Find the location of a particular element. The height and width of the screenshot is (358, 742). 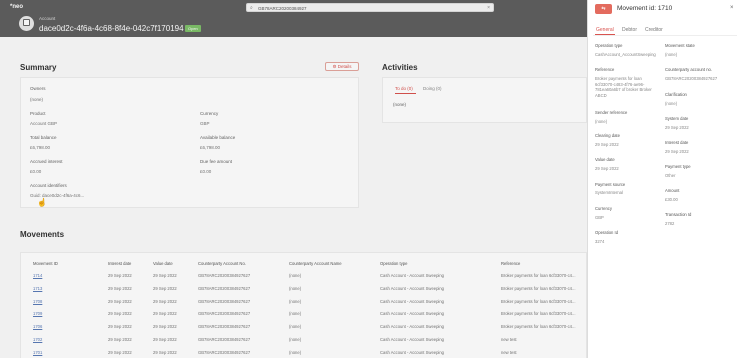

panel-title: Movement id: 1710 is located at coordinates (645, 8).